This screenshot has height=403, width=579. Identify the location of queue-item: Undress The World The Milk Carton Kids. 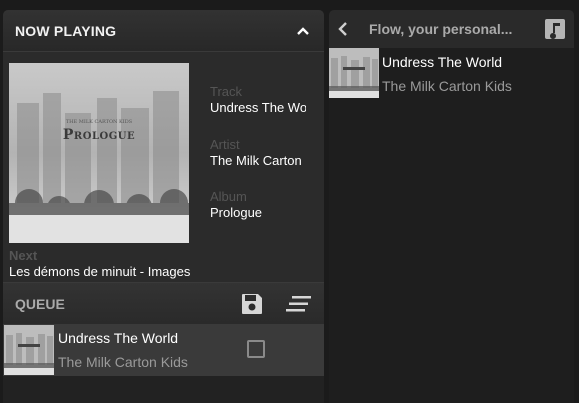
(163, 350).